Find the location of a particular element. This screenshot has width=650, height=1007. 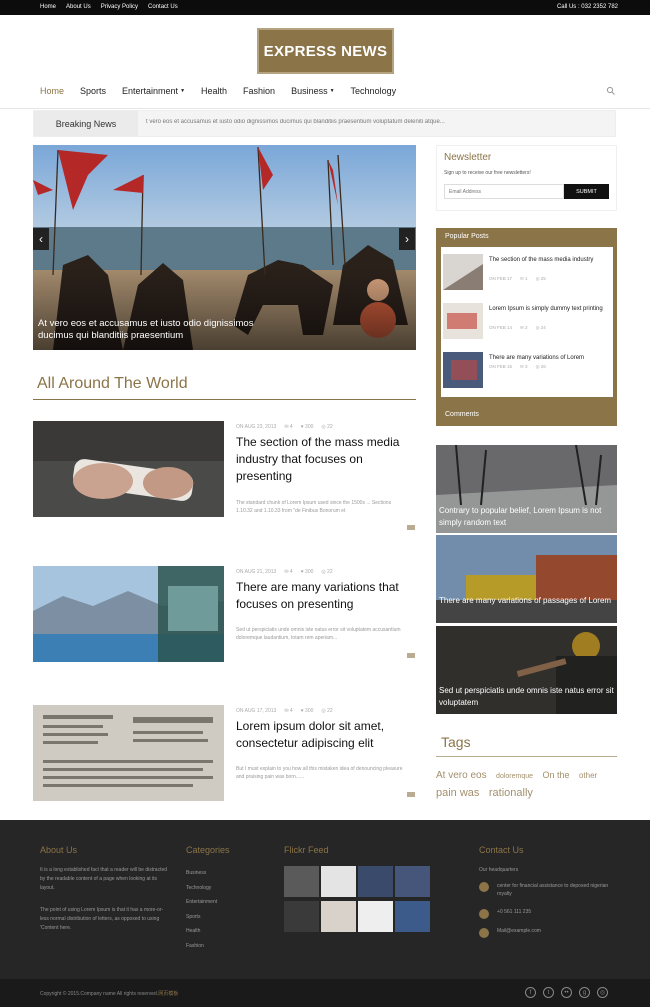

facebook-icon: f is located at coordinates (530, 992).